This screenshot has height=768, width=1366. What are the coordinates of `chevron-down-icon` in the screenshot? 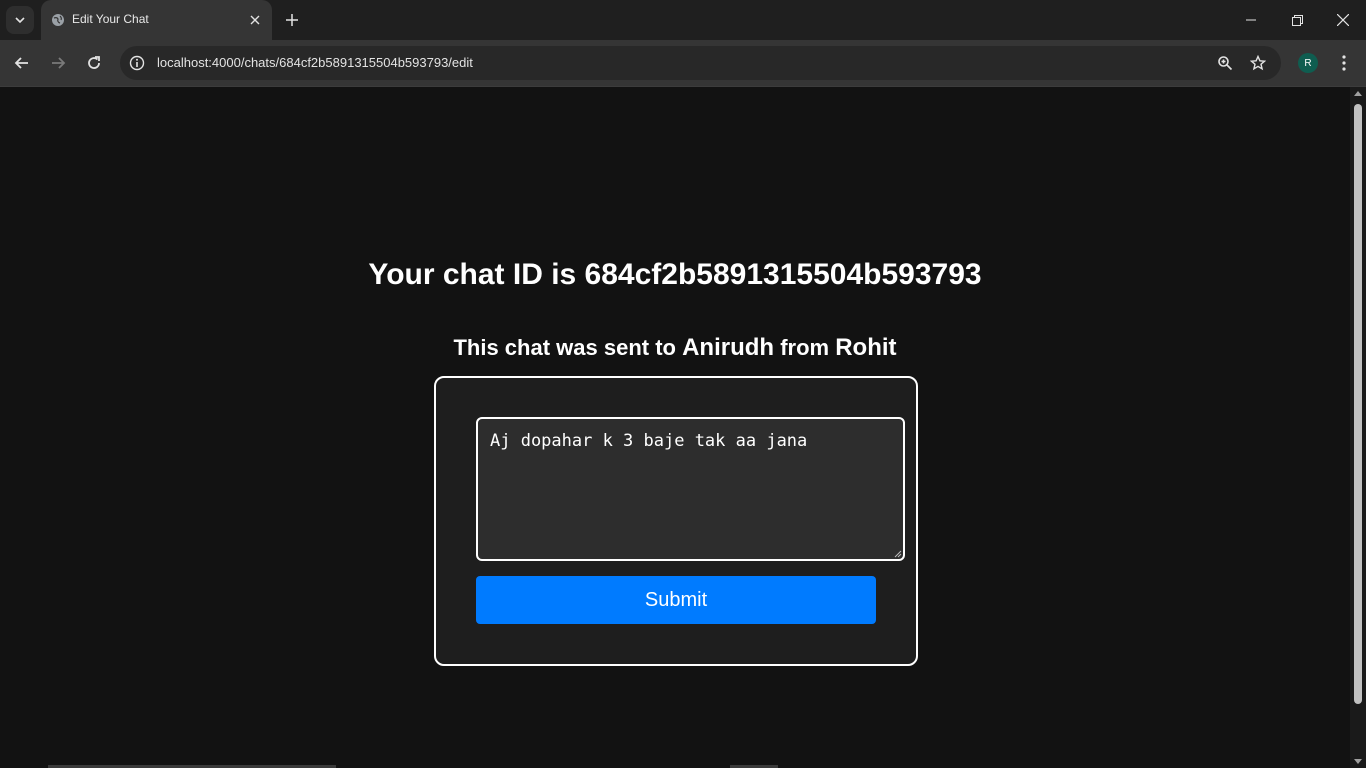 It's located at (20, 20).